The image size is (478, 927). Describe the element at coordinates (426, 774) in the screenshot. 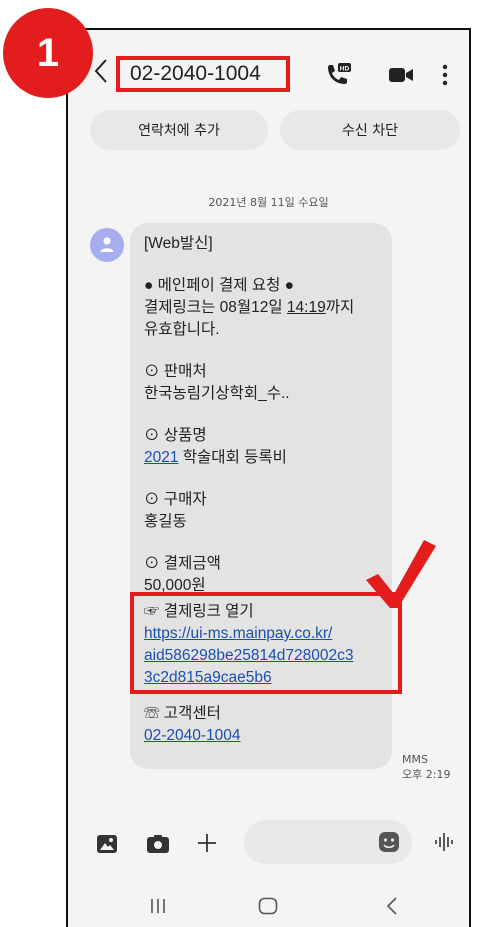

I see `message-time: 오후 2:19` at that location.